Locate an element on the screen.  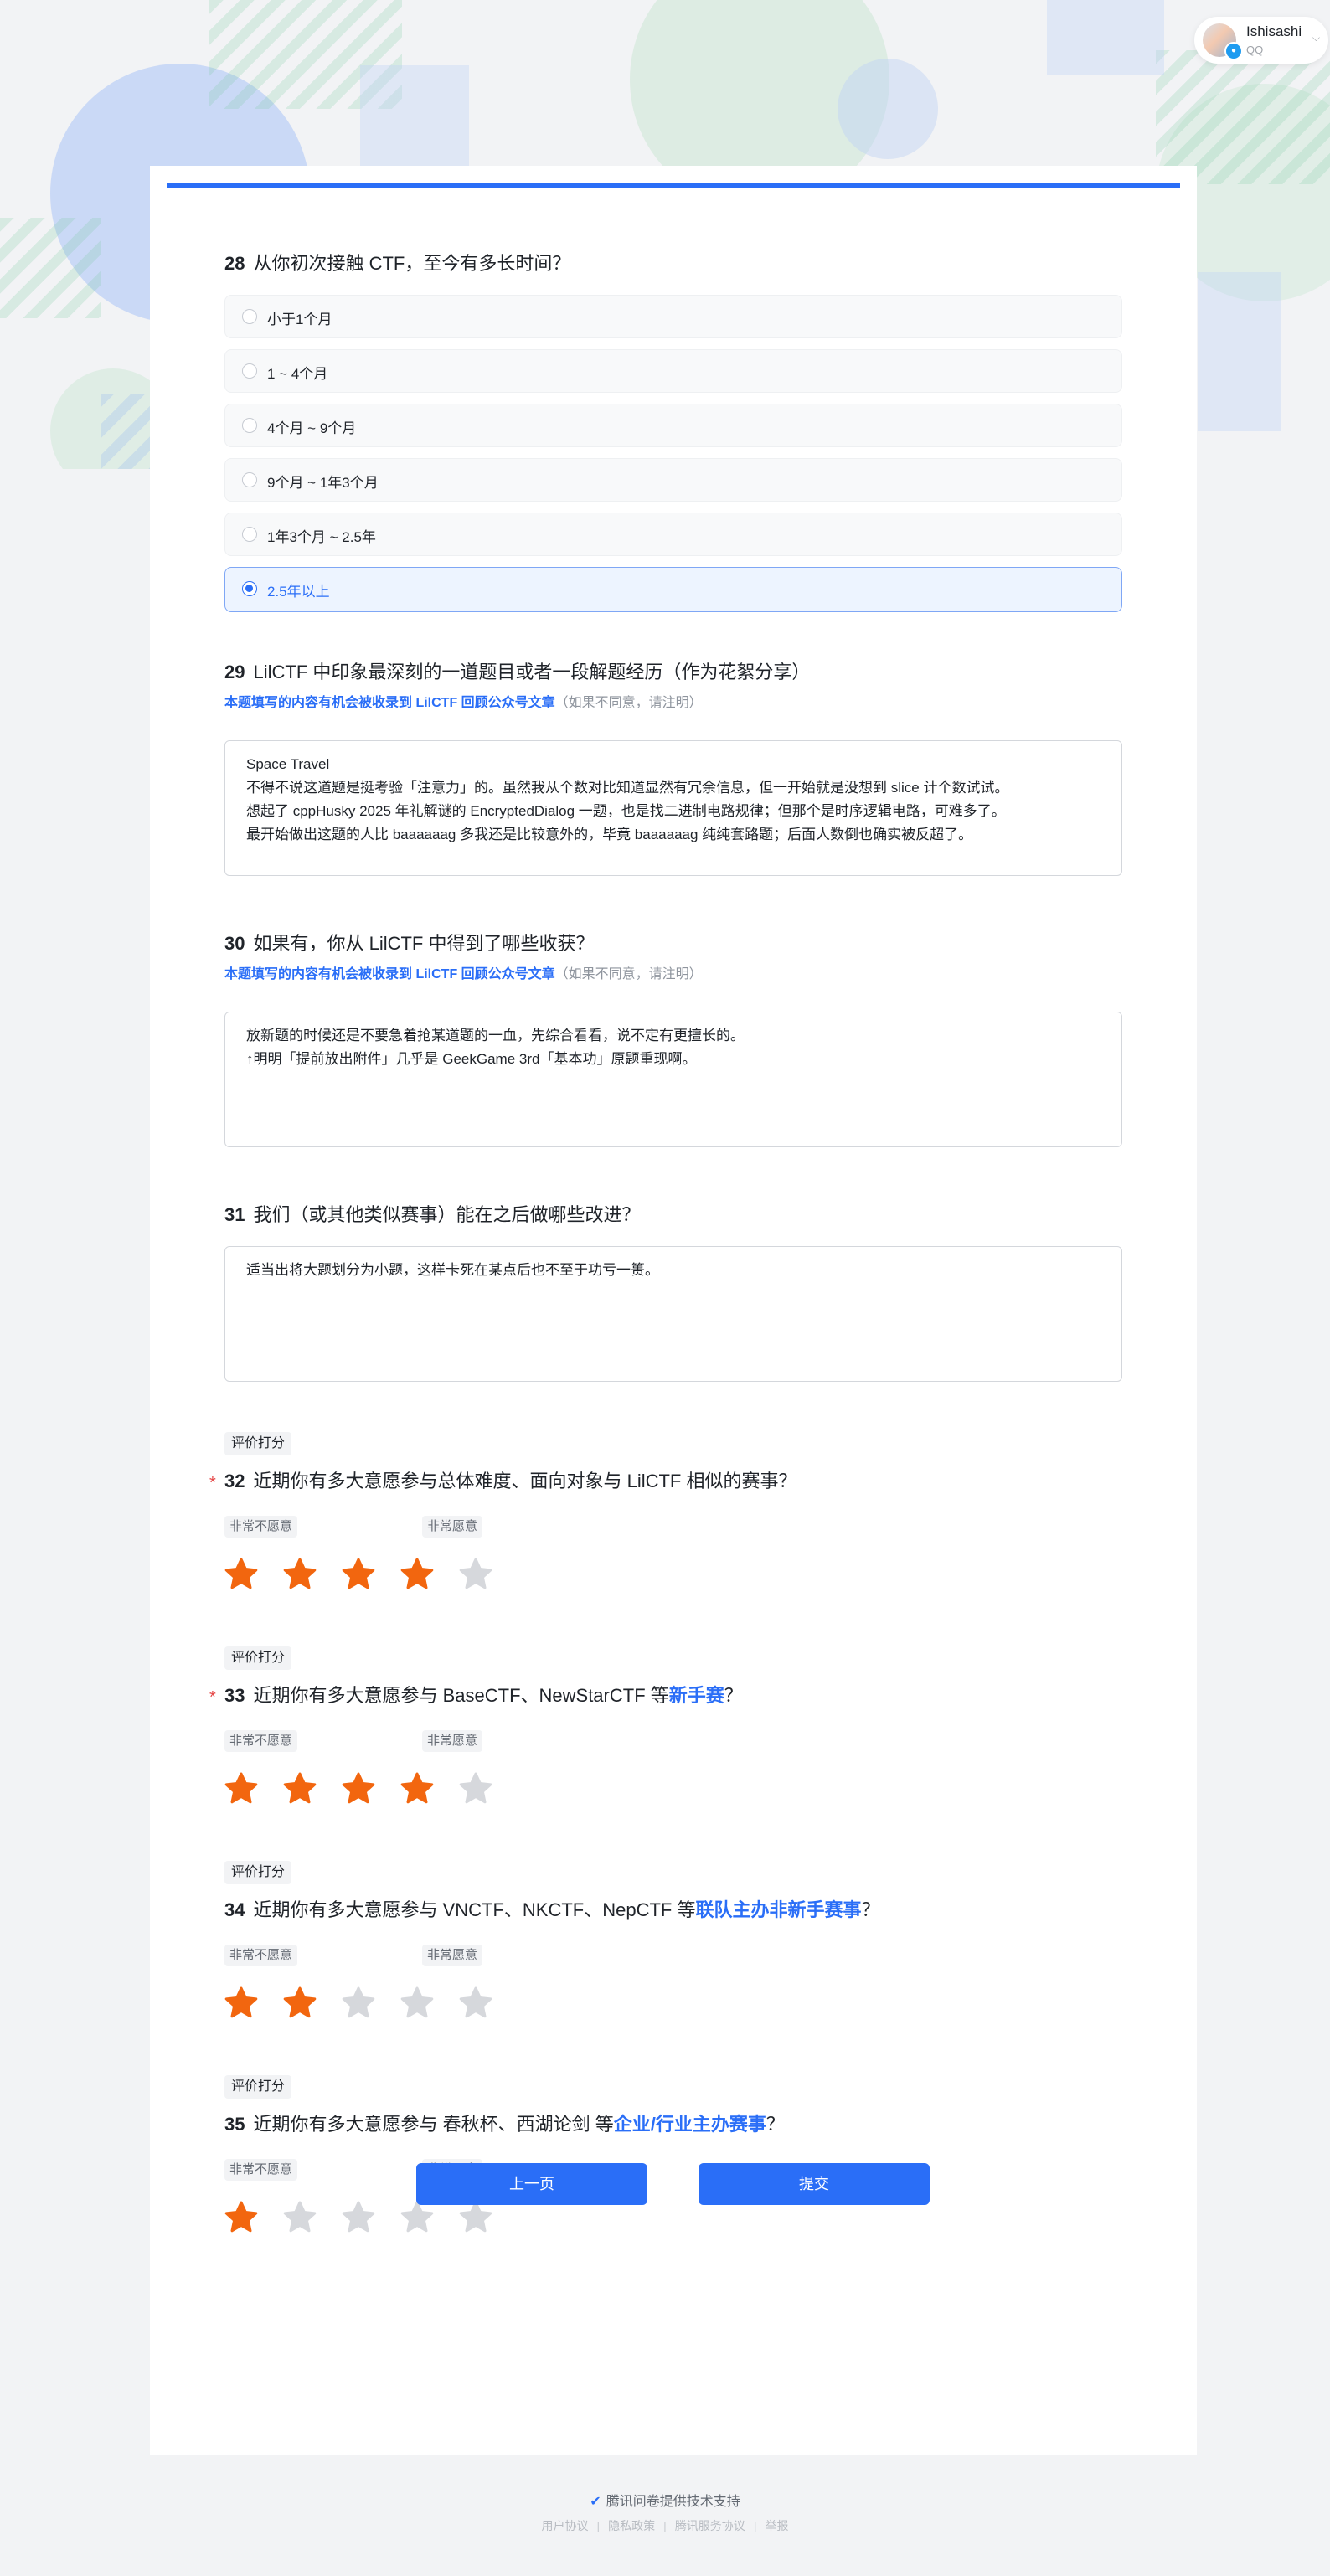
service-agreement-link: 腾讯服务协议 is located at coordinates (710, 2525).